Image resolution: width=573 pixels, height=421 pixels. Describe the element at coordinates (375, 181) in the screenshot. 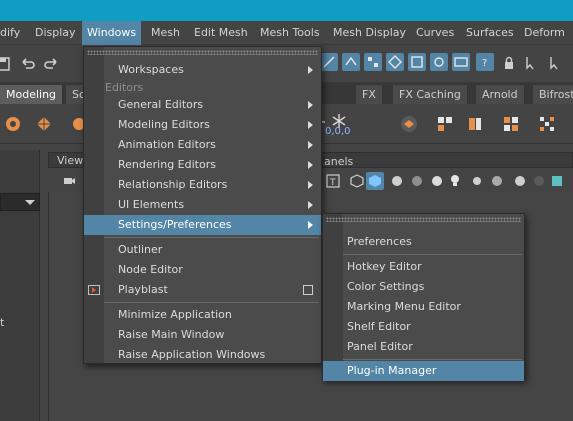

I see `smooth-shade-icon` at that location.